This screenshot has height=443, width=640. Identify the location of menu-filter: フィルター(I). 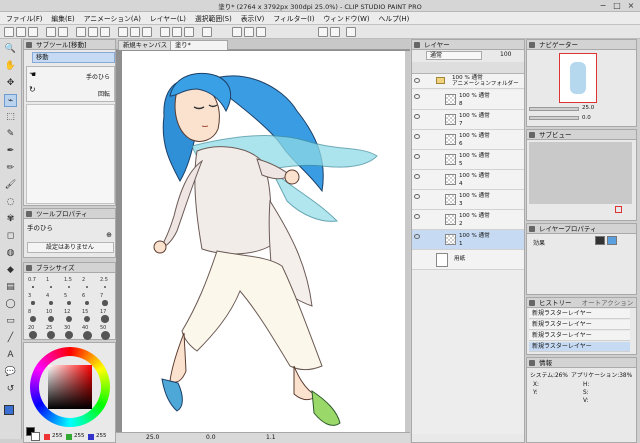
(293, 18).